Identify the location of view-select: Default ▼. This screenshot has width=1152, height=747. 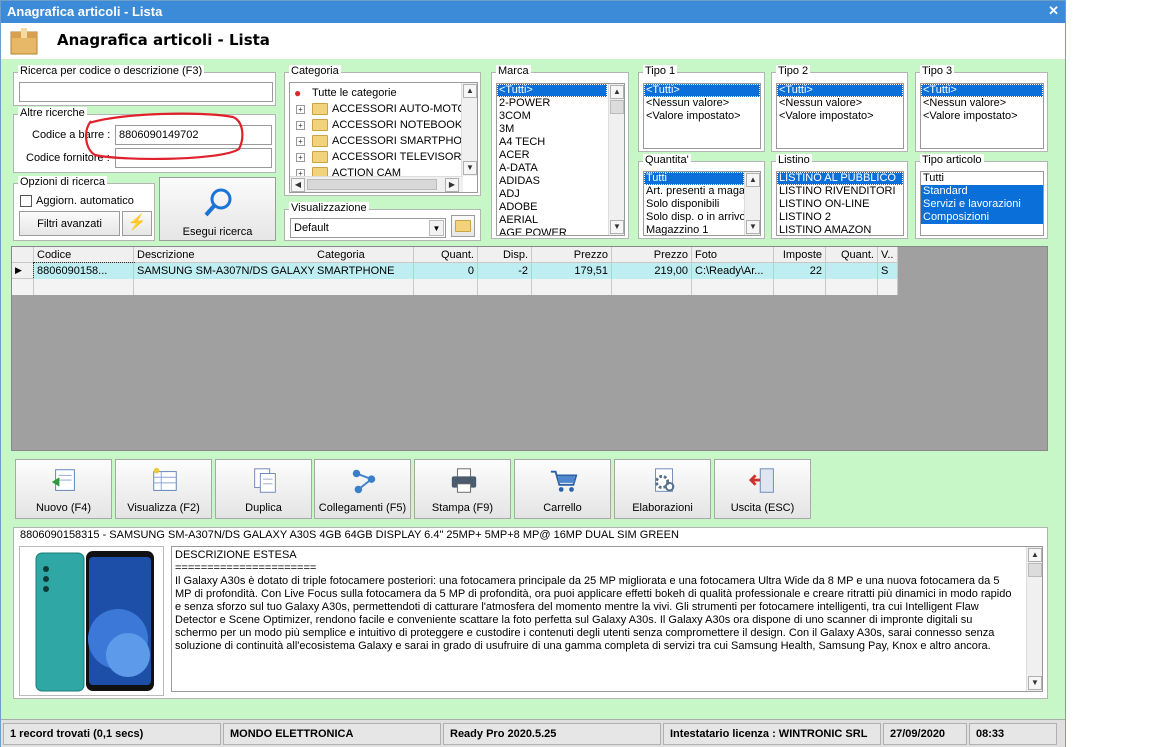
(368, 228).